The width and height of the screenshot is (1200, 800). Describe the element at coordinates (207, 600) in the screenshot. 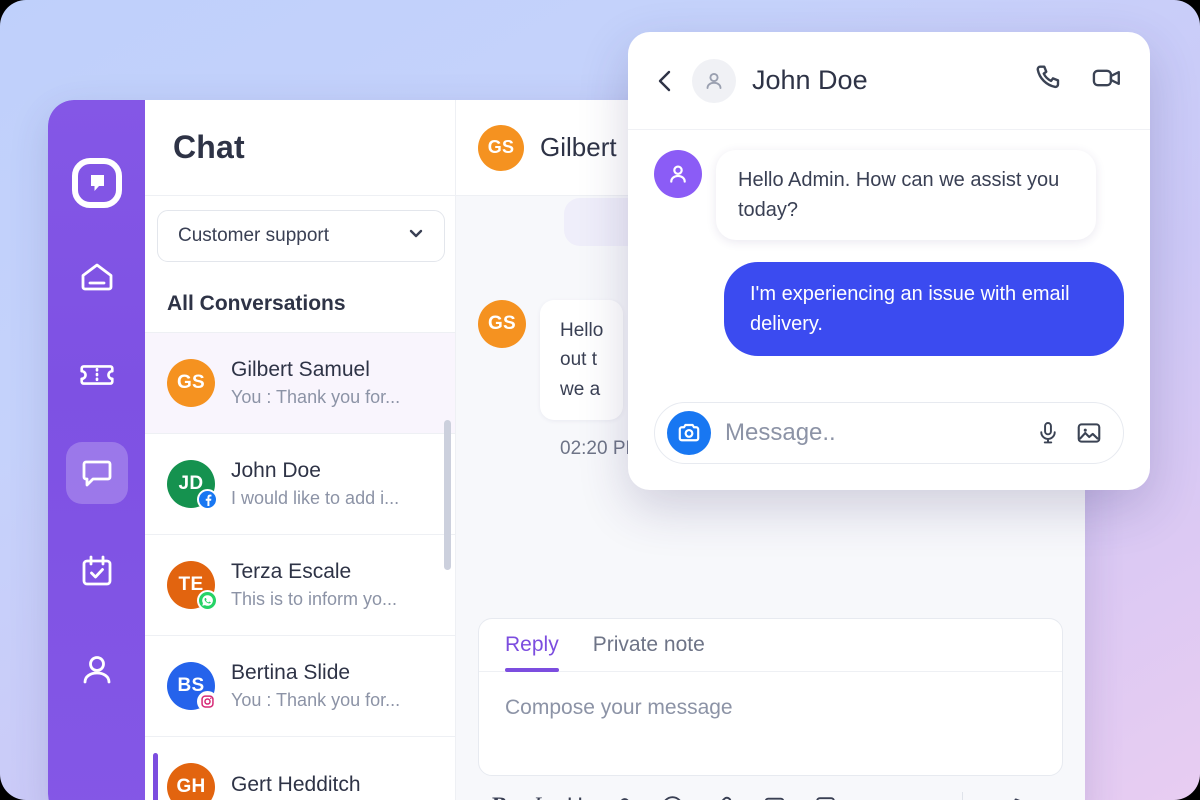

I see `whatsapp-badge-icon` at that location.